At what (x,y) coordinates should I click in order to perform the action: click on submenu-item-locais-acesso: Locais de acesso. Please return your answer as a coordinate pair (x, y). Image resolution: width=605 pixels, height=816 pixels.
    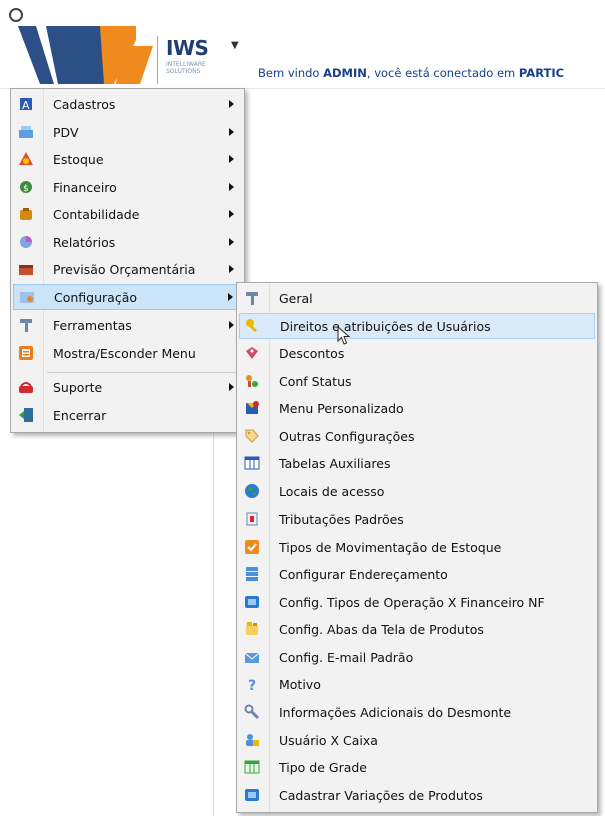
    Looking at the image, I should click on (417, 491).